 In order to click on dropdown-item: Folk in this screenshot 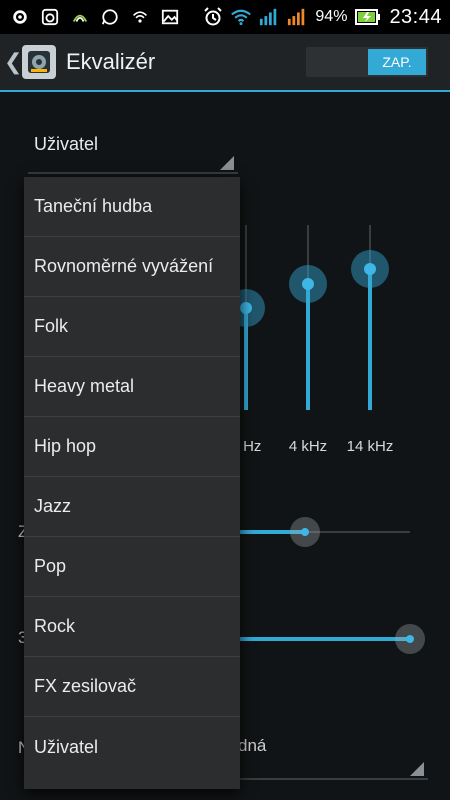, I will do `click(132, 327)`.